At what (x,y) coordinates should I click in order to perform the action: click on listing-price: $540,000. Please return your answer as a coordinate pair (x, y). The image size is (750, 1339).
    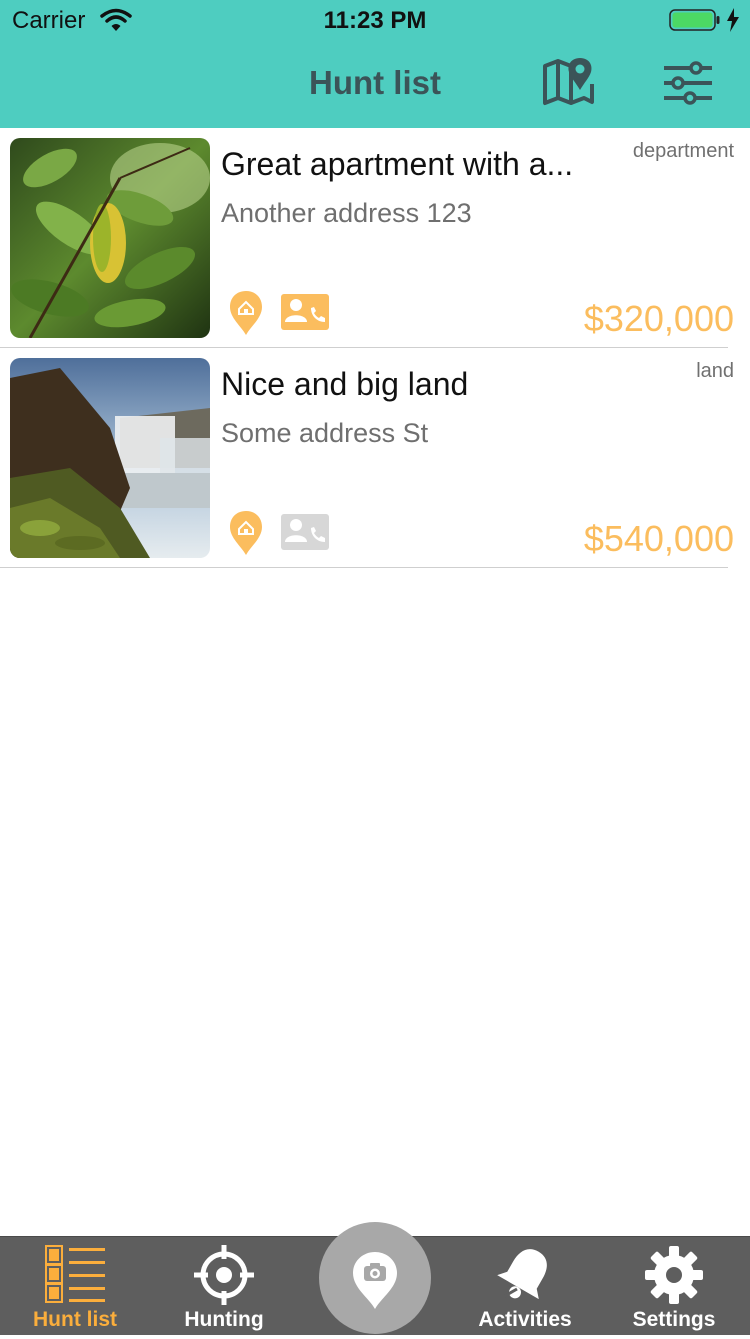
    Looking at the image, I should click on (658, 538).